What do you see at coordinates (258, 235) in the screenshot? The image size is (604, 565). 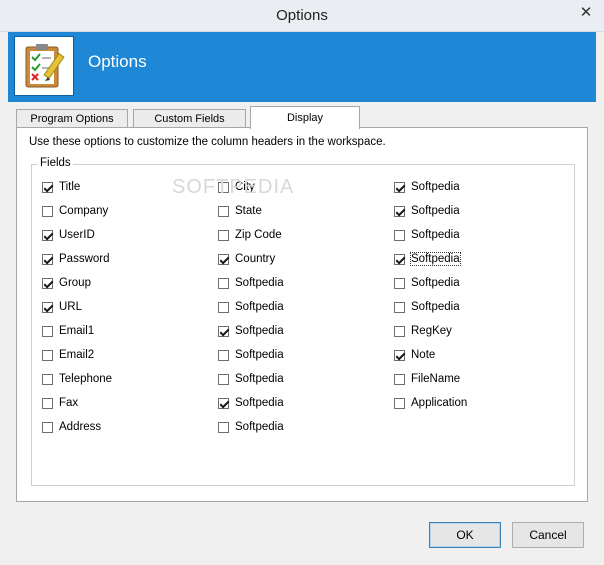 I see `field-checkbox-label: Zip Code` at bounding box center [258, 235].